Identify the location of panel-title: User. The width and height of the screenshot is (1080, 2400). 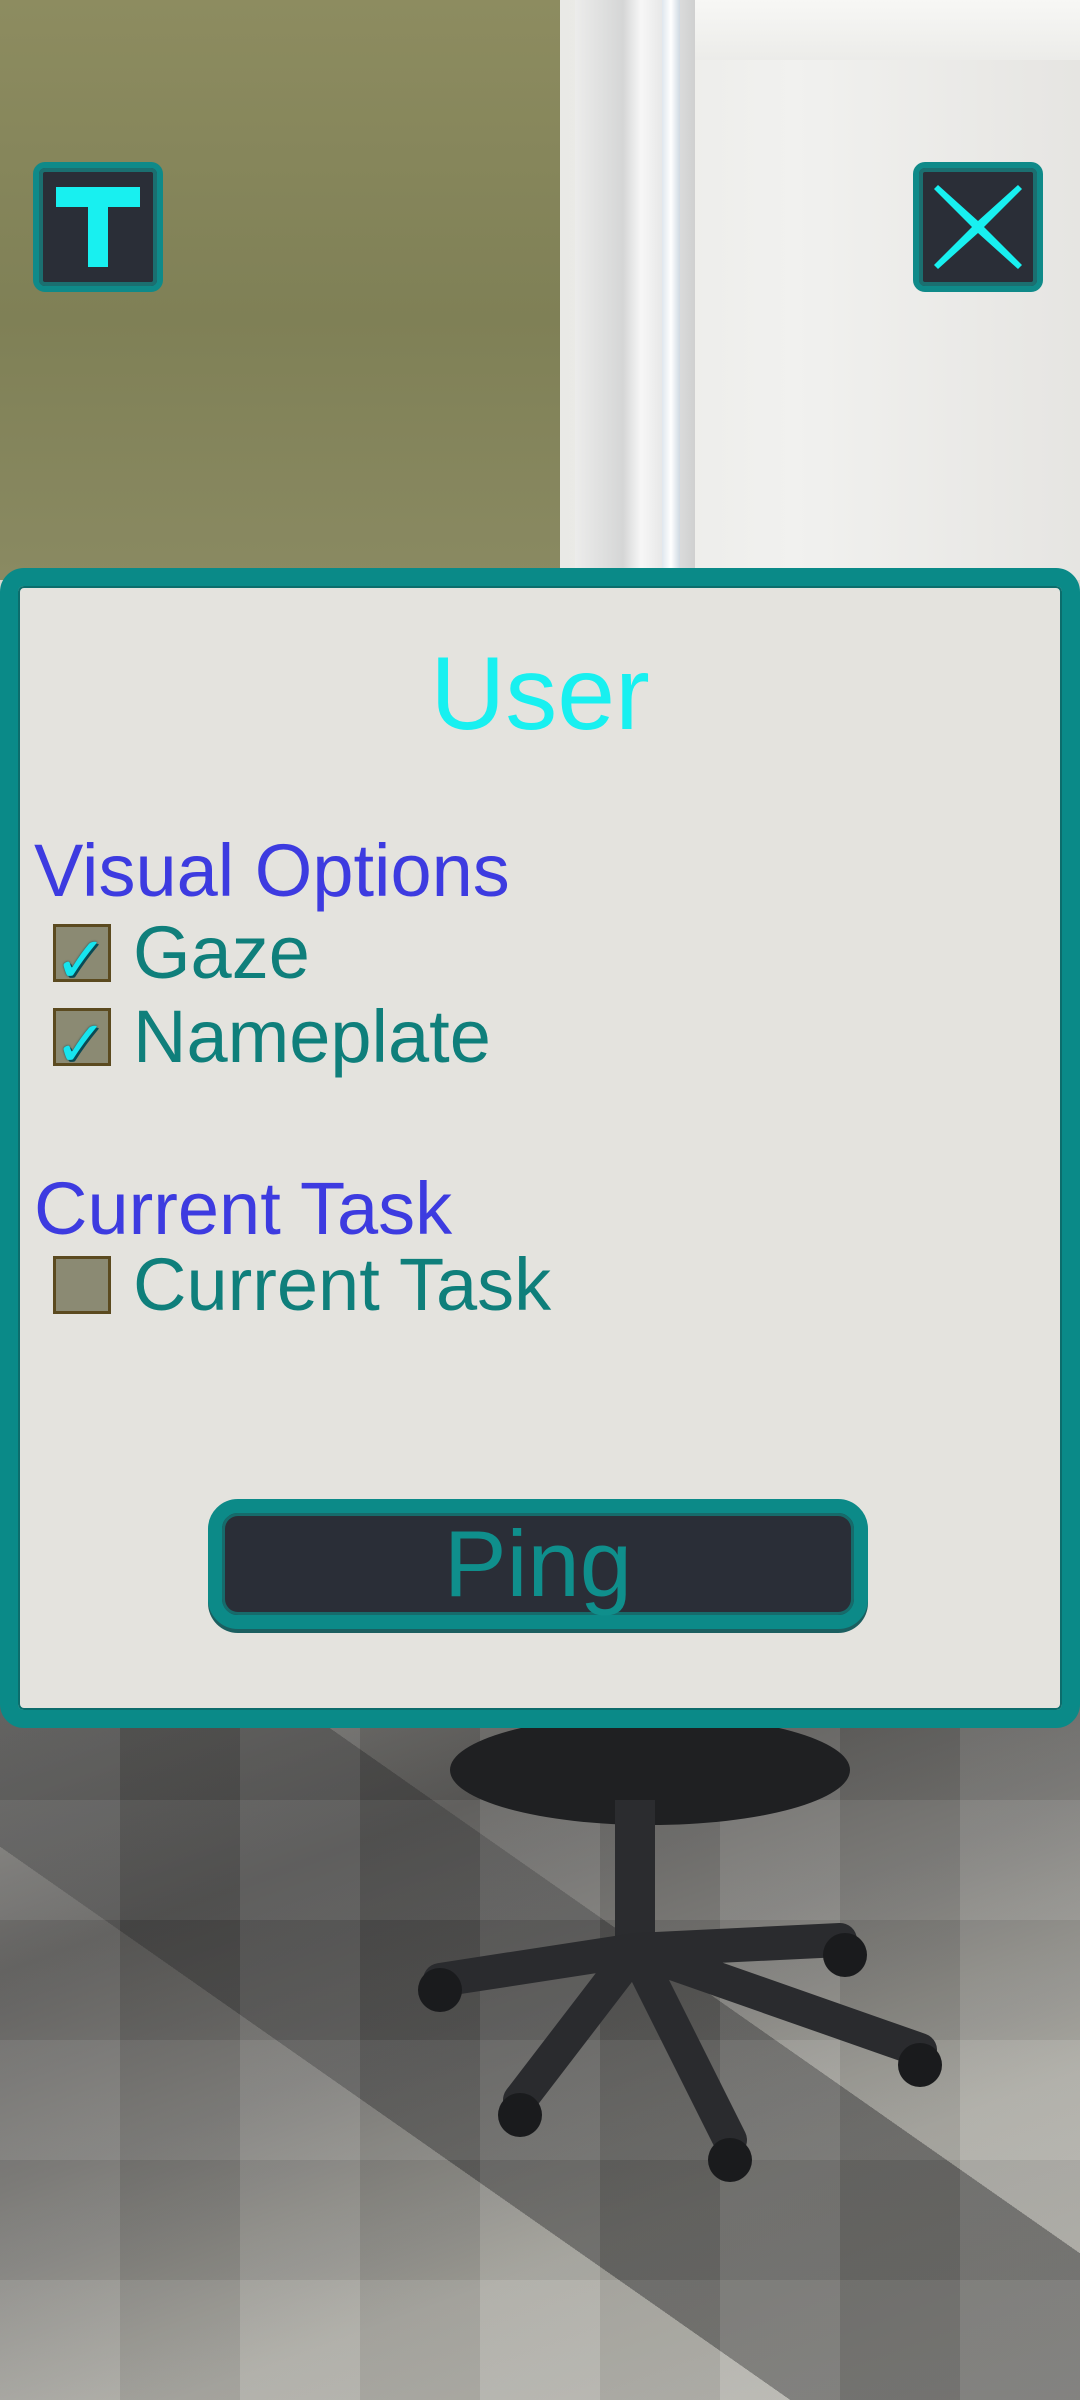
(540, 694).